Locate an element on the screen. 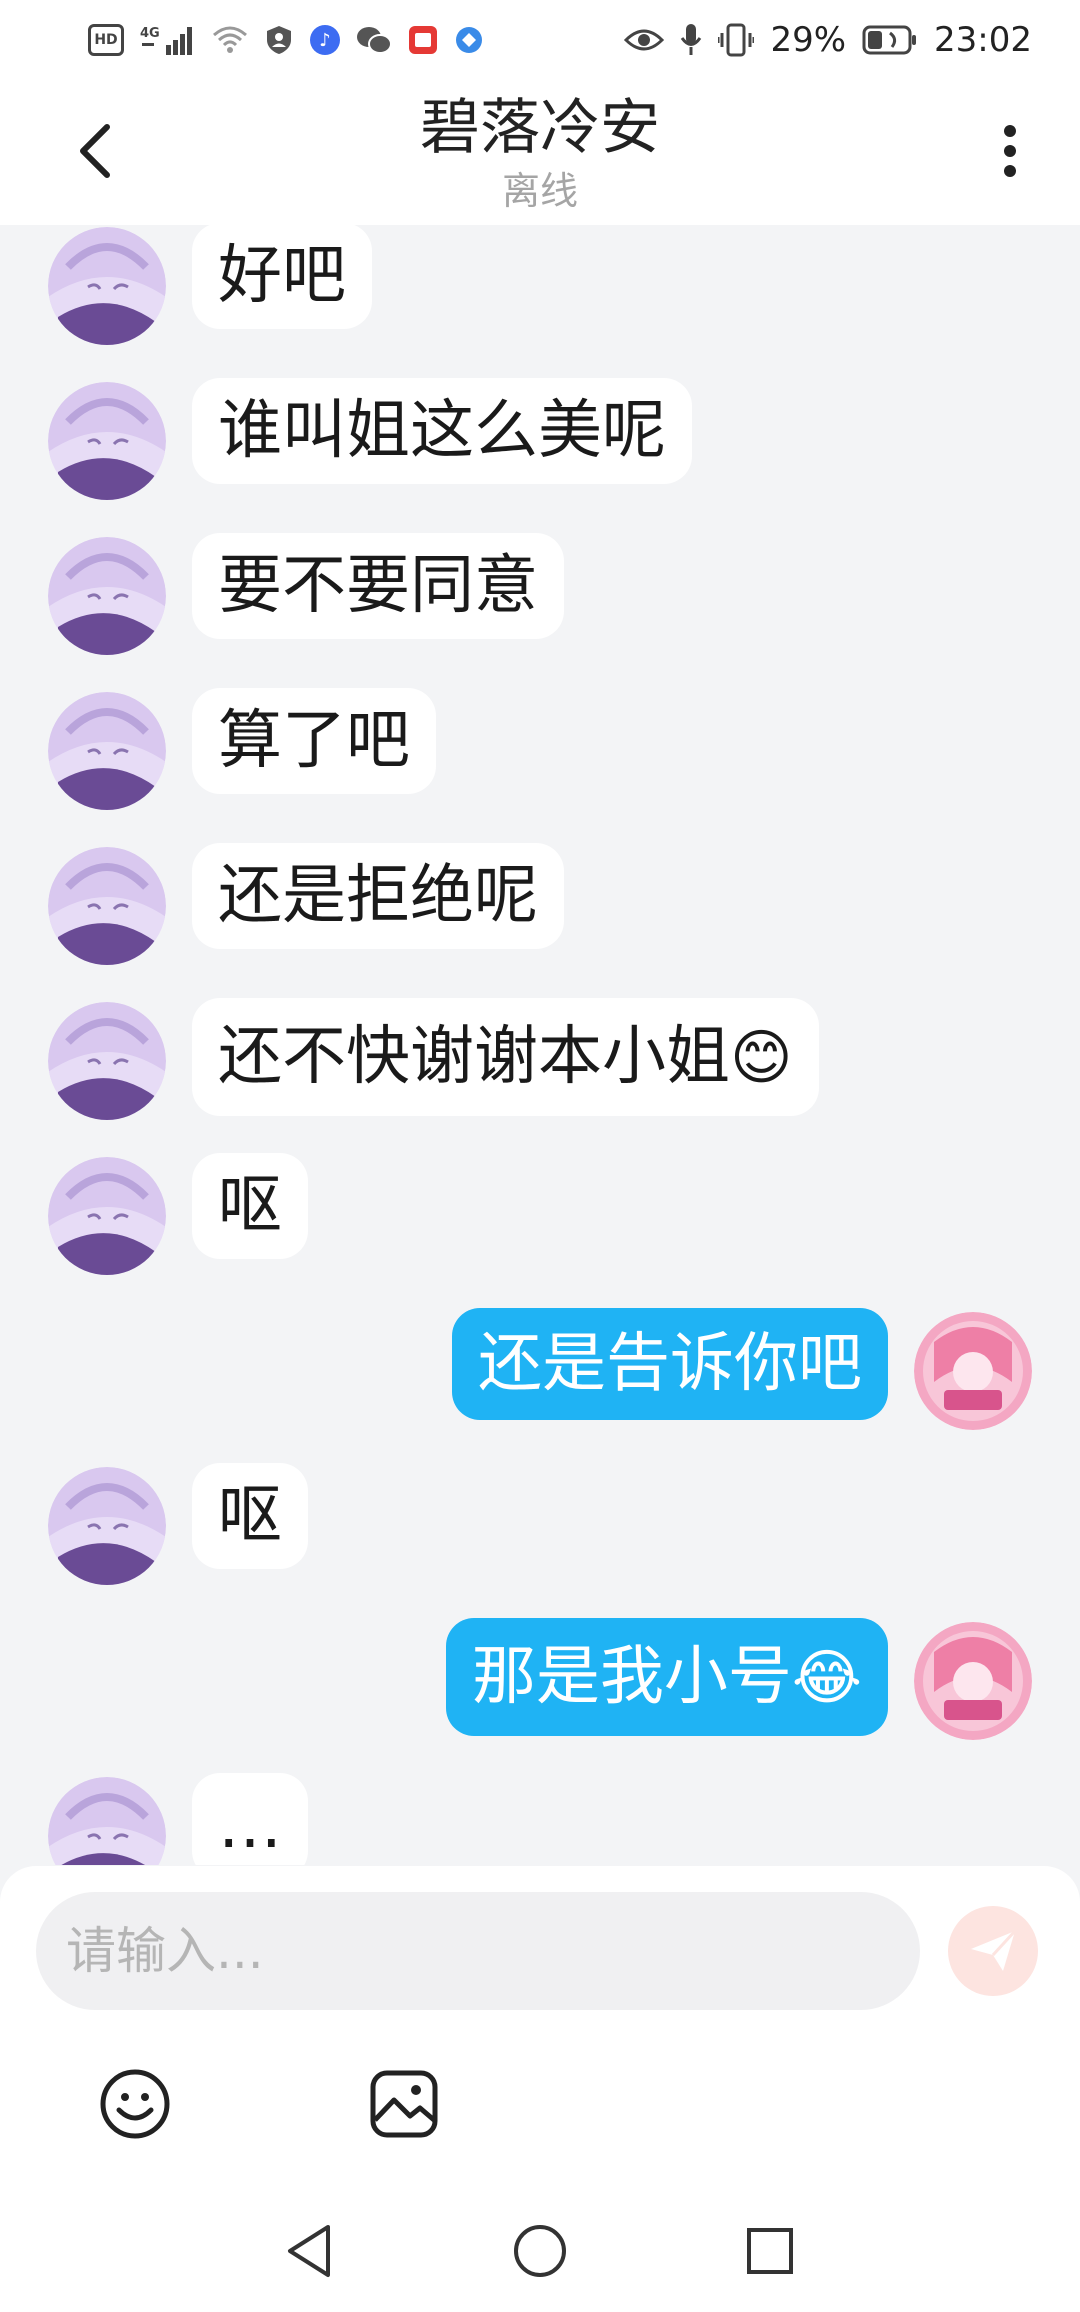 The image size is (1080, 2312). status-left-icons: HD 4G ♪ is located at coordinates (286, 40).